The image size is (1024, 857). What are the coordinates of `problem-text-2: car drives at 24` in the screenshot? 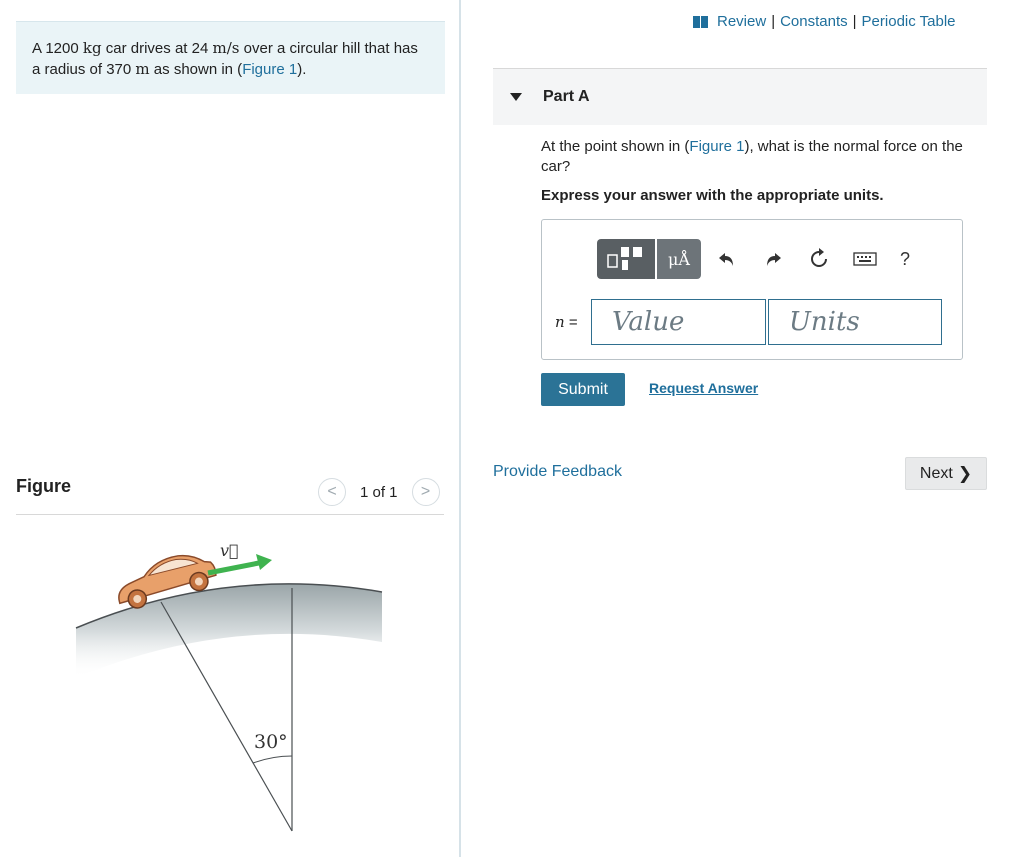 It's located at (157, 48).